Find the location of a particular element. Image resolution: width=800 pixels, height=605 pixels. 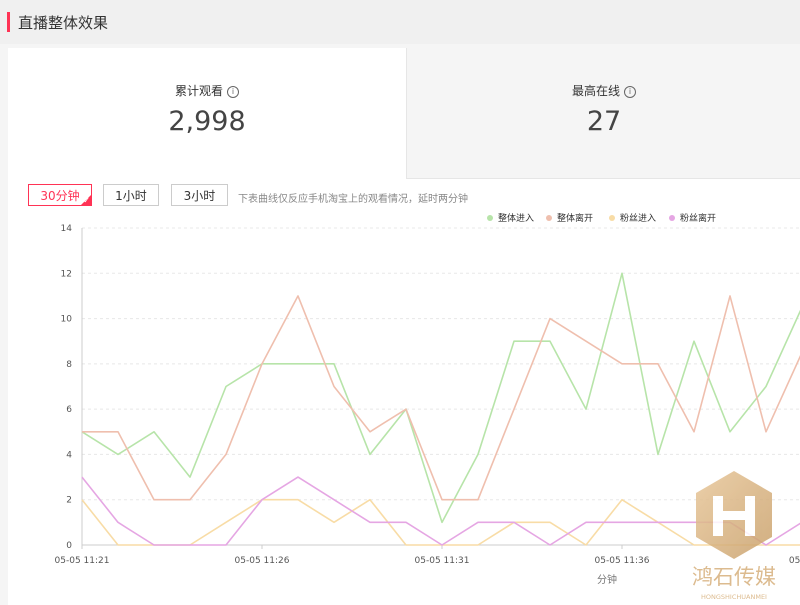

brand-watermark: 鸿石传媒 HONGSHICHUANMEI is located at coordinates (734, 536).